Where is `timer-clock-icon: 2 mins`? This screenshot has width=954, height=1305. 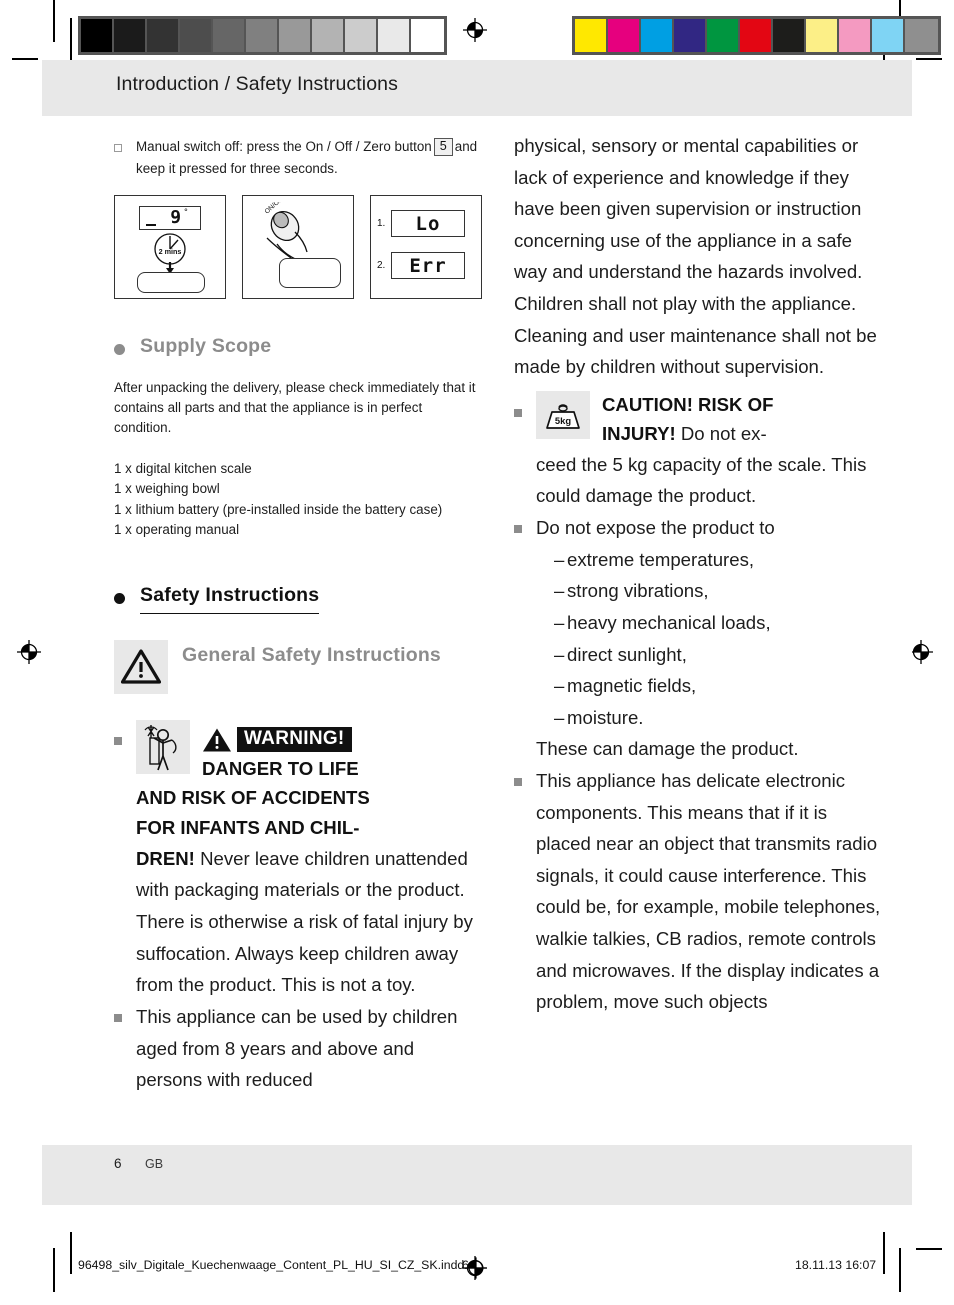 timer-clock-icon: 2 mins is located at coordinates (170, 254).